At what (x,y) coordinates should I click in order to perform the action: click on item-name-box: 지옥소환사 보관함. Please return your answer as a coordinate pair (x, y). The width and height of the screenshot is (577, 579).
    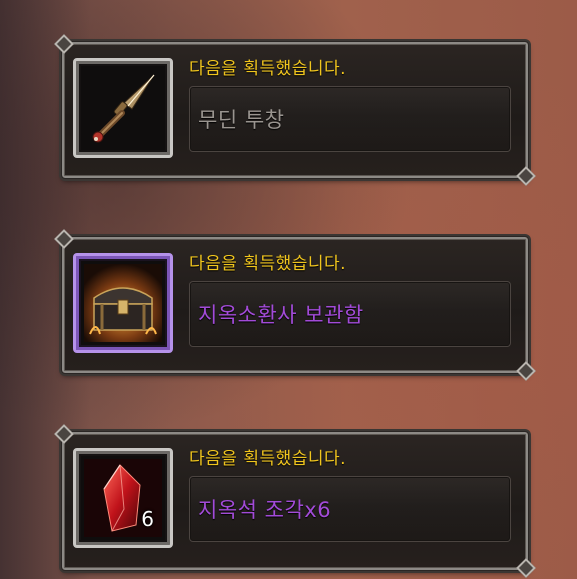
    Looking at the image, I should click on (350, 314).